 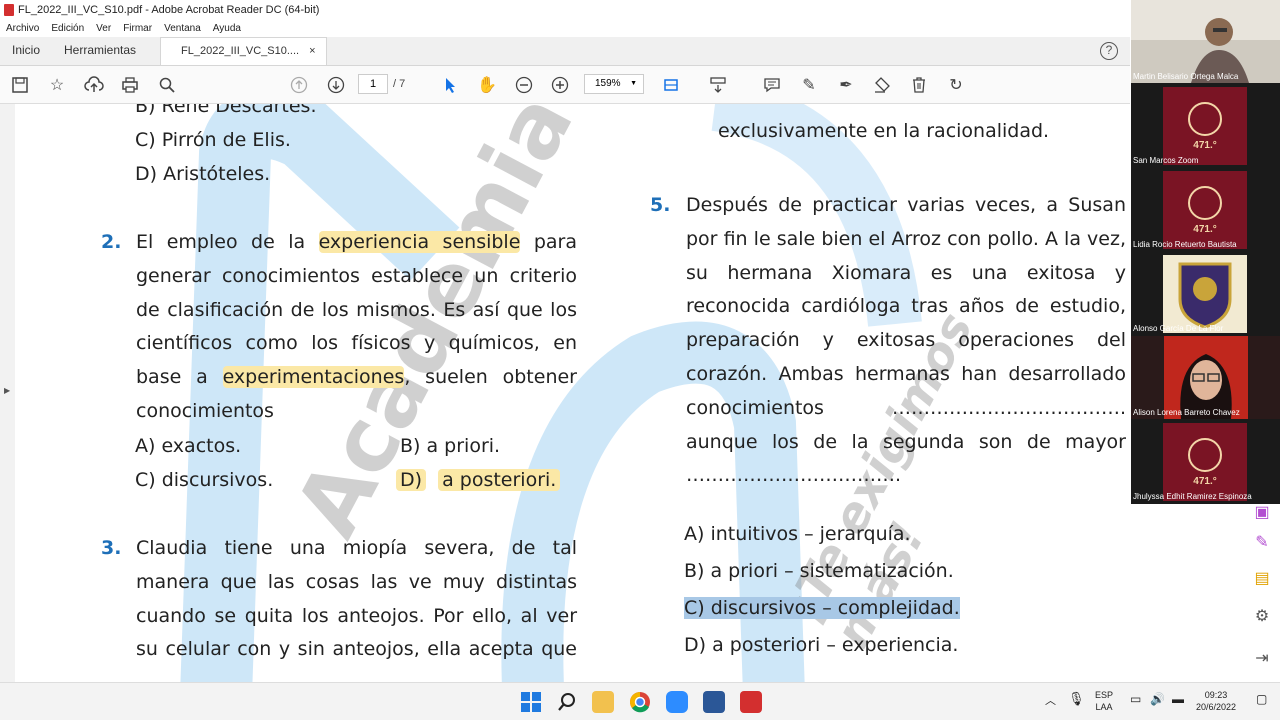 What do you see at coordinates (26, 54) in the screenshot?
I see `tab-home: Inicio` at bounding box center [26, 54].